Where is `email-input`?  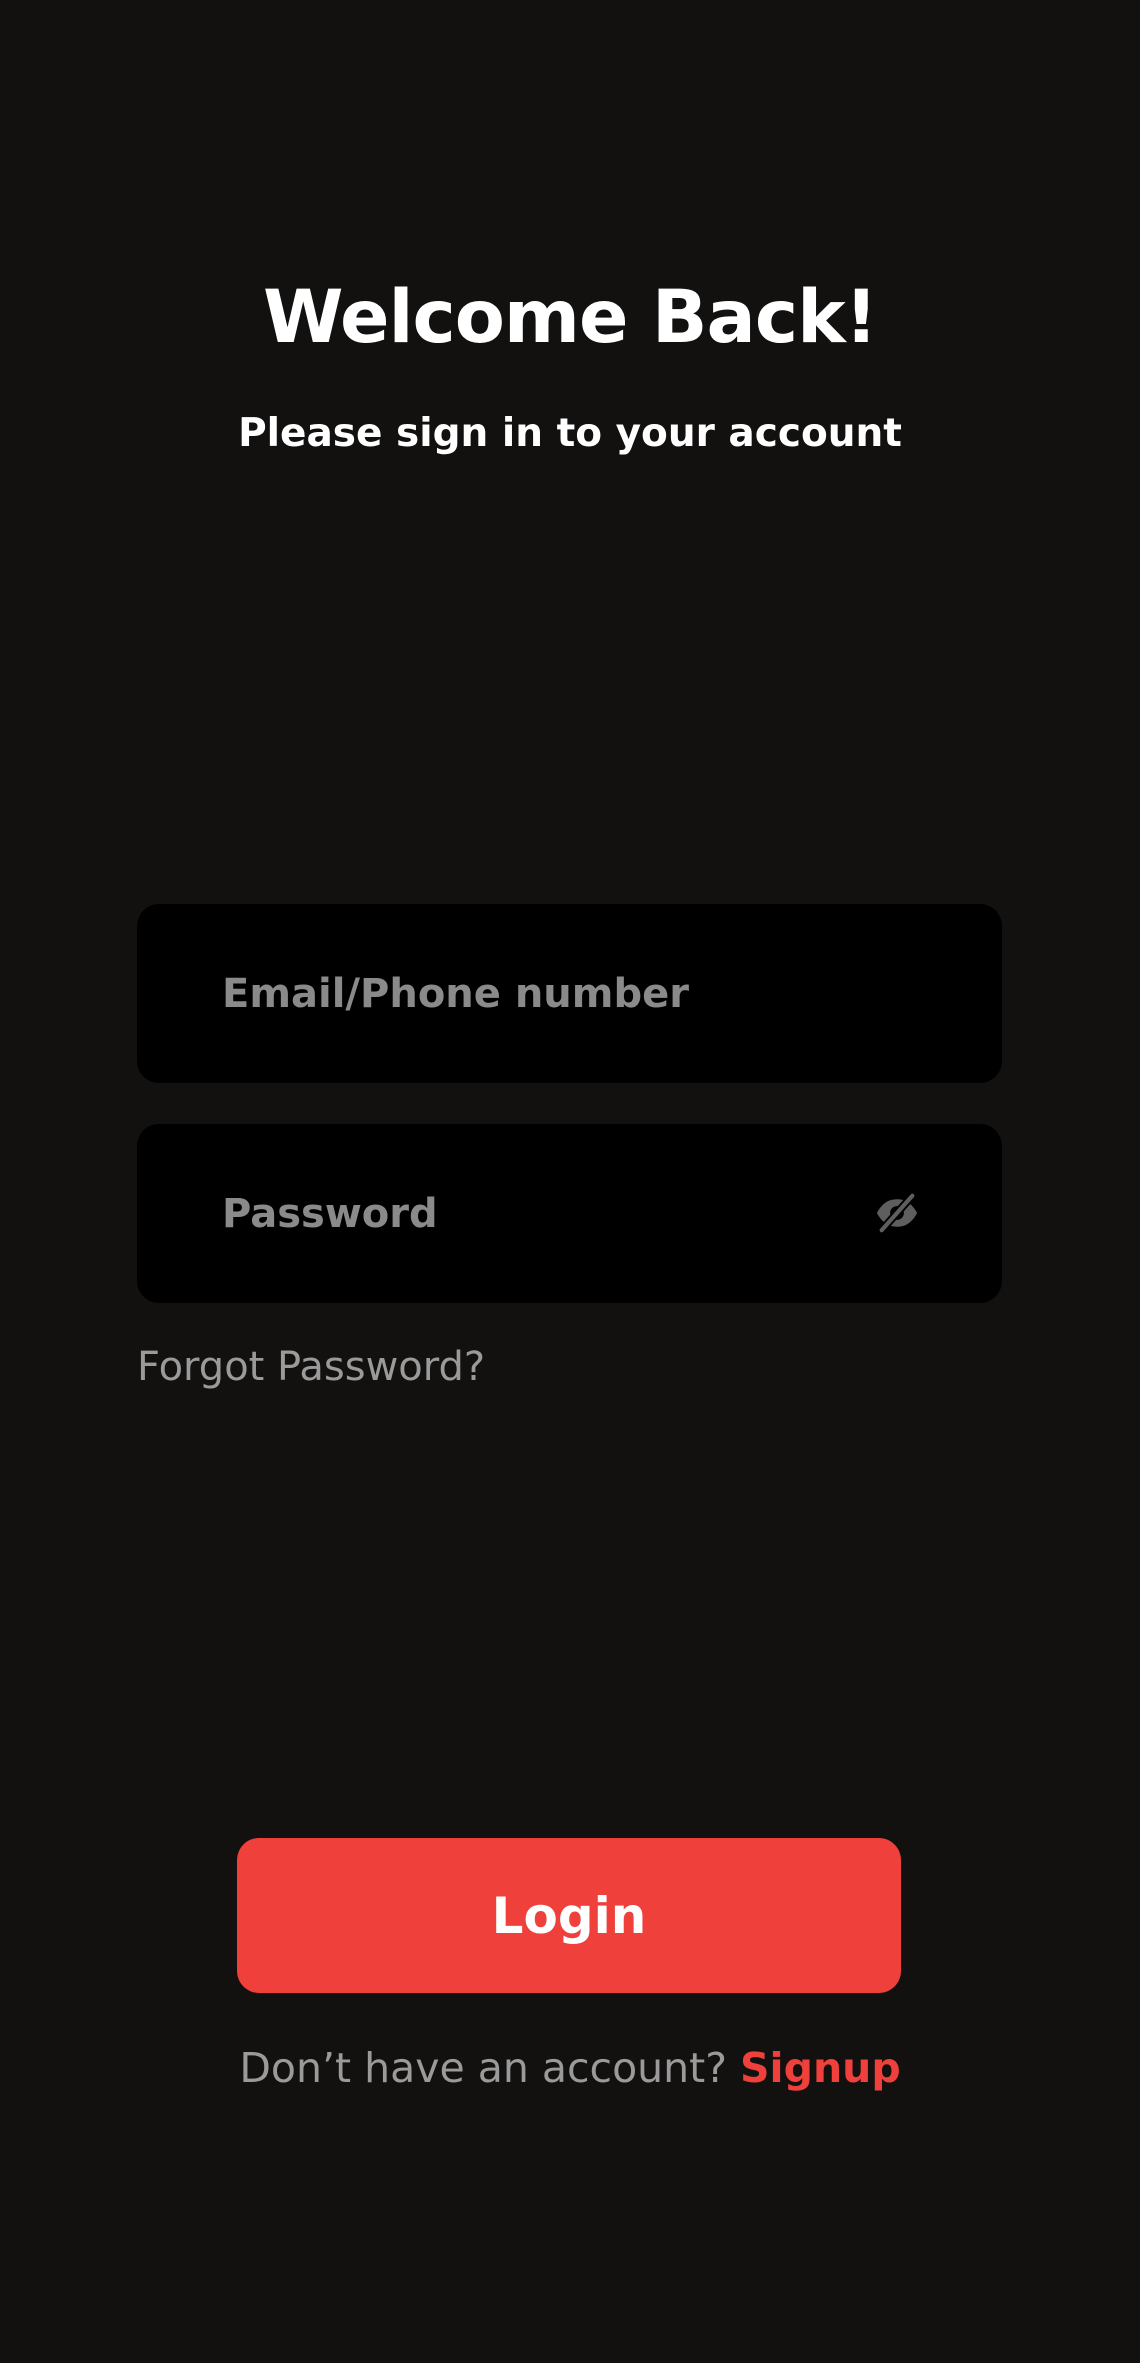
email-input is located at coordinates (542, 993).